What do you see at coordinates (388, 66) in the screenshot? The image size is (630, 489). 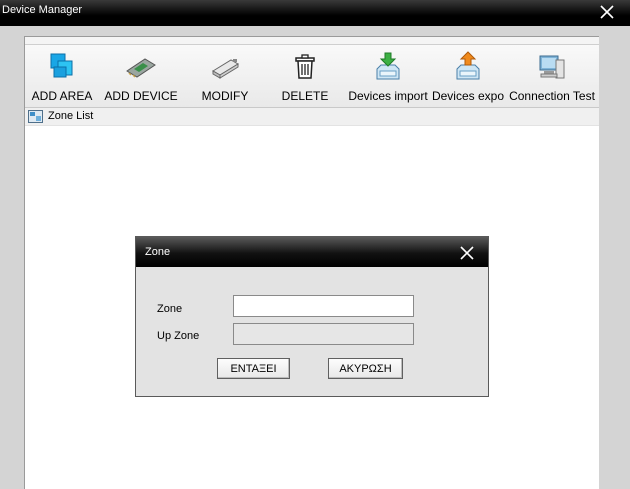 I see `import-icon` at bounding box center [388, 66].